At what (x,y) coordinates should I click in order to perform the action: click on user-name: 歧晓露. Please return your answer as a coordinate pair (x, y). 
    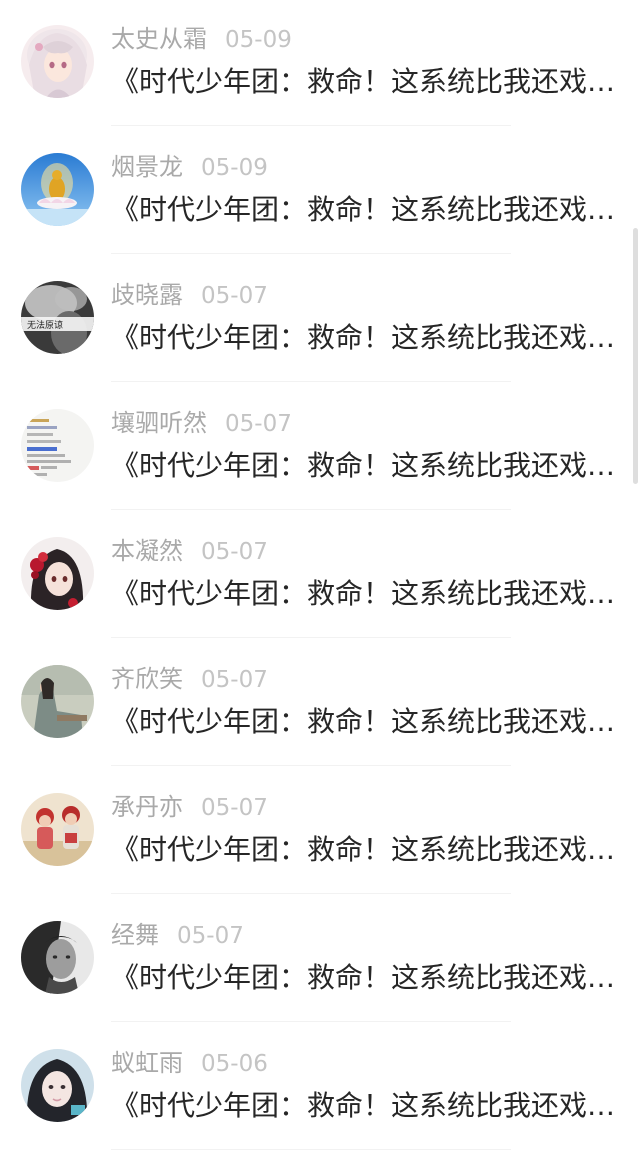
    Looking at the image, I should click on (147, 295).